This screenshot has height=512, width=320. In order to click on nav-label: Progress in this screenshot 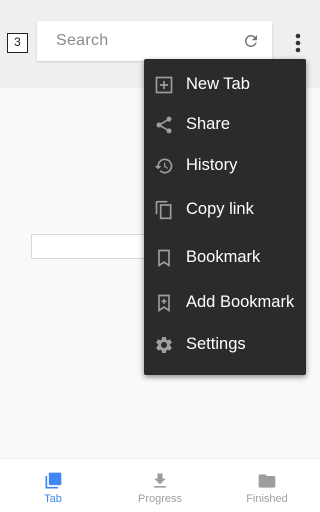, I will do `click(160, 499)`.